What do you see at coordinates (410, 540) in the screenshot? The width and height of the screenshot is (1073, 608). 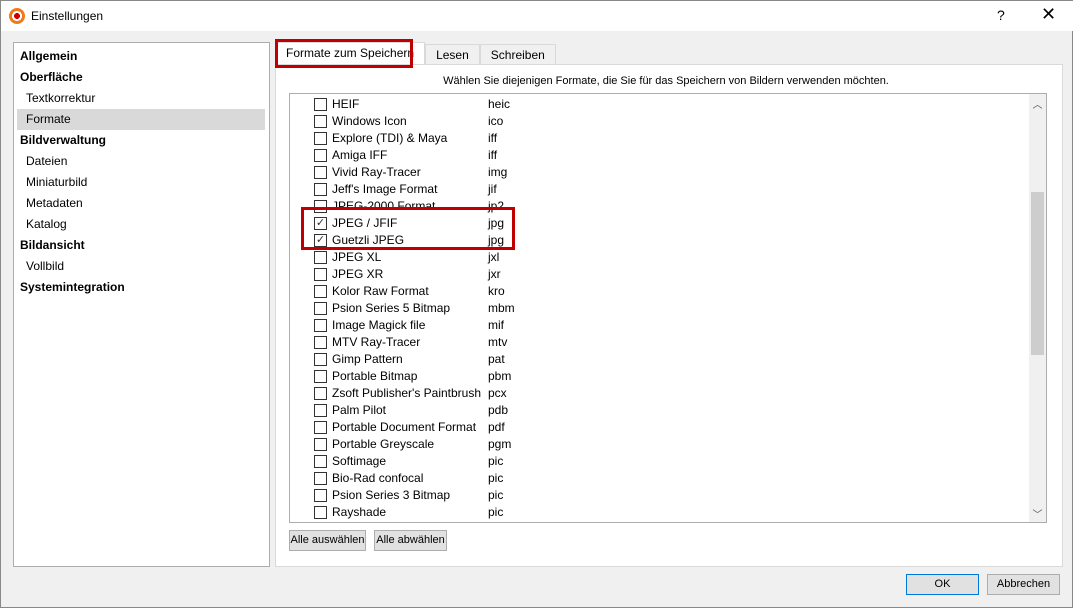 I see `deselect-all-button: Alle abwählen` at bounding box center [410, 540].